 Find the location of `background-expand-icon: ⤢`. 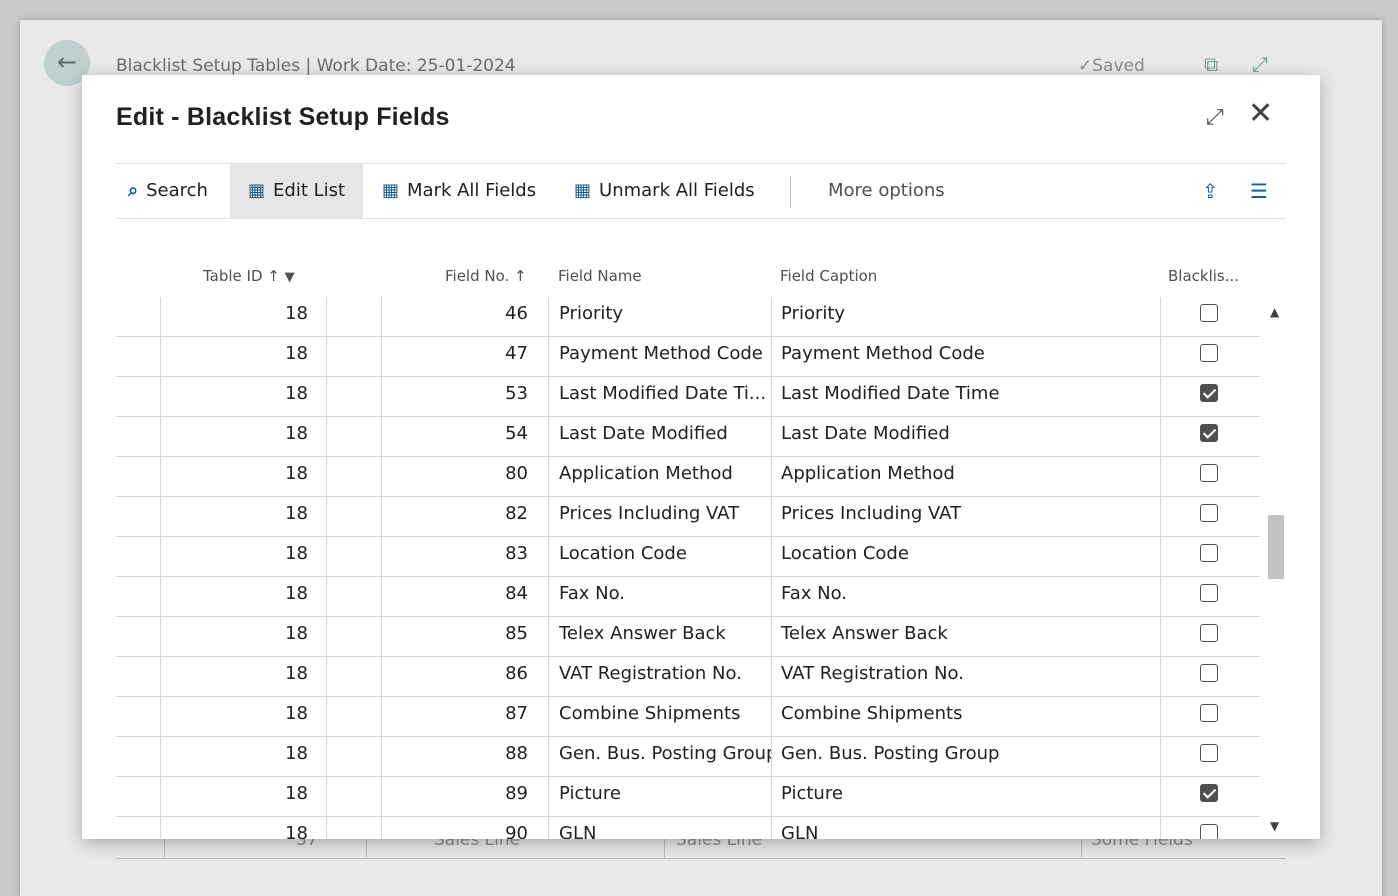

background-expand-icon: ⤢ is located at coordinates (1260, 64).